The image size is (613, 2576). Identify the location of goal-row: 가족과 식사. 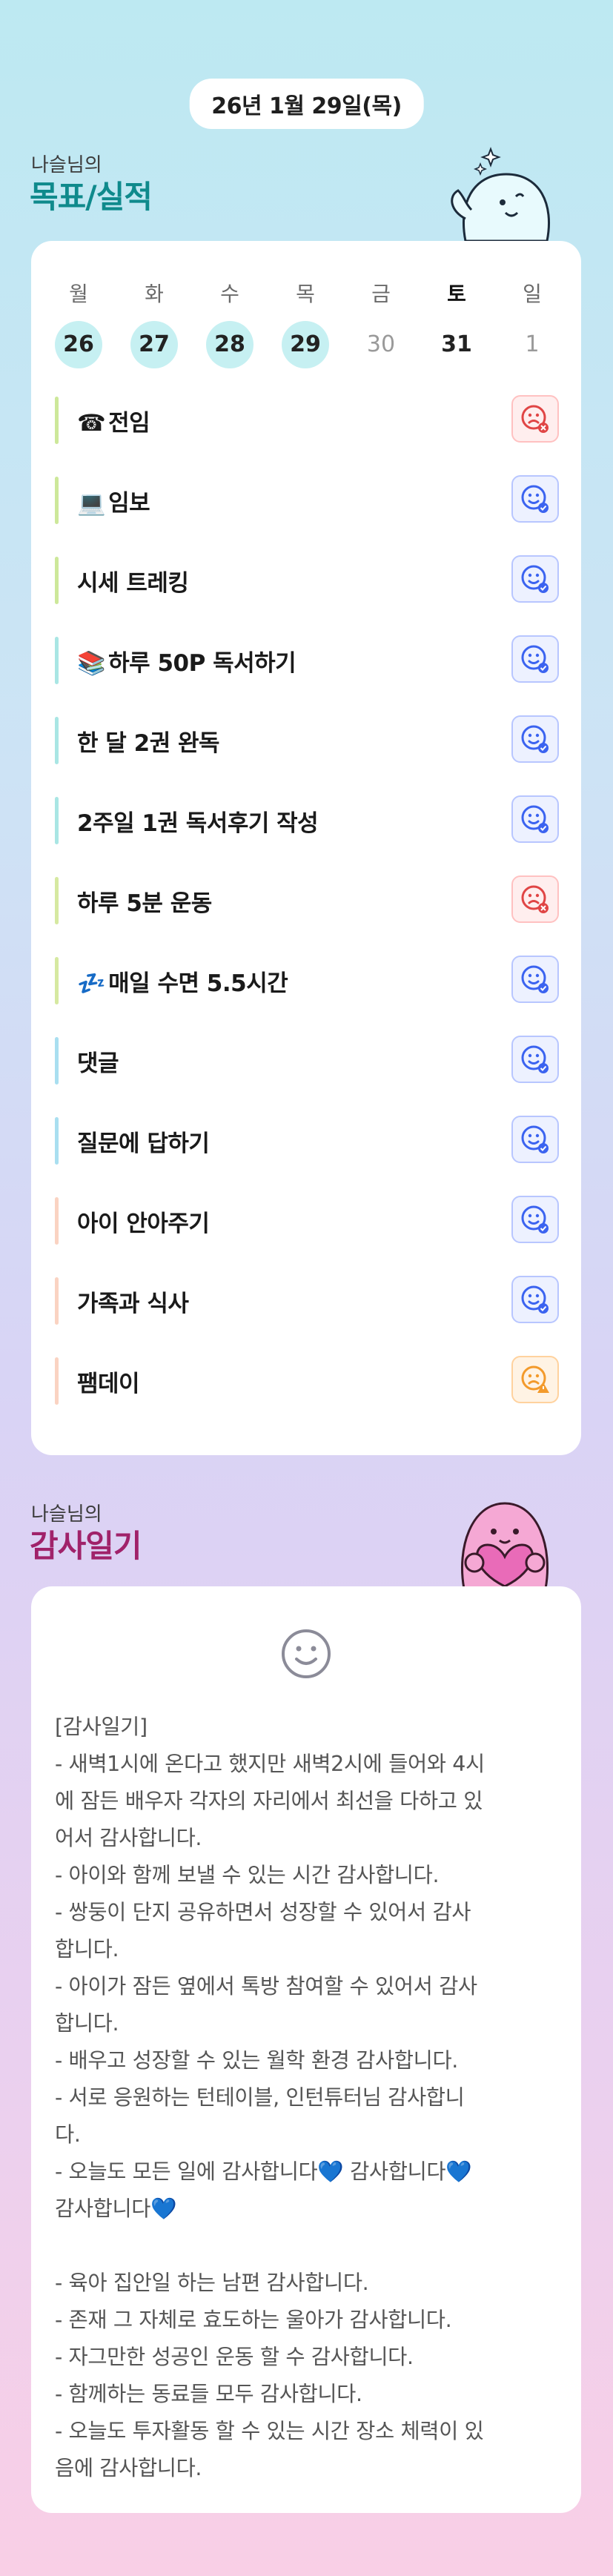
(307, 1301).